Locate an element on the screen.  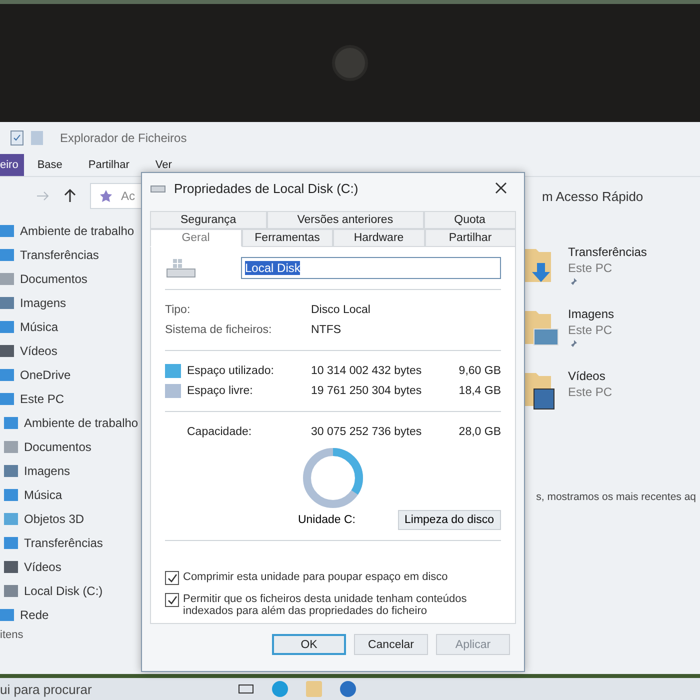
ribbon-tab: Ver is located at coordinates (163, 165).